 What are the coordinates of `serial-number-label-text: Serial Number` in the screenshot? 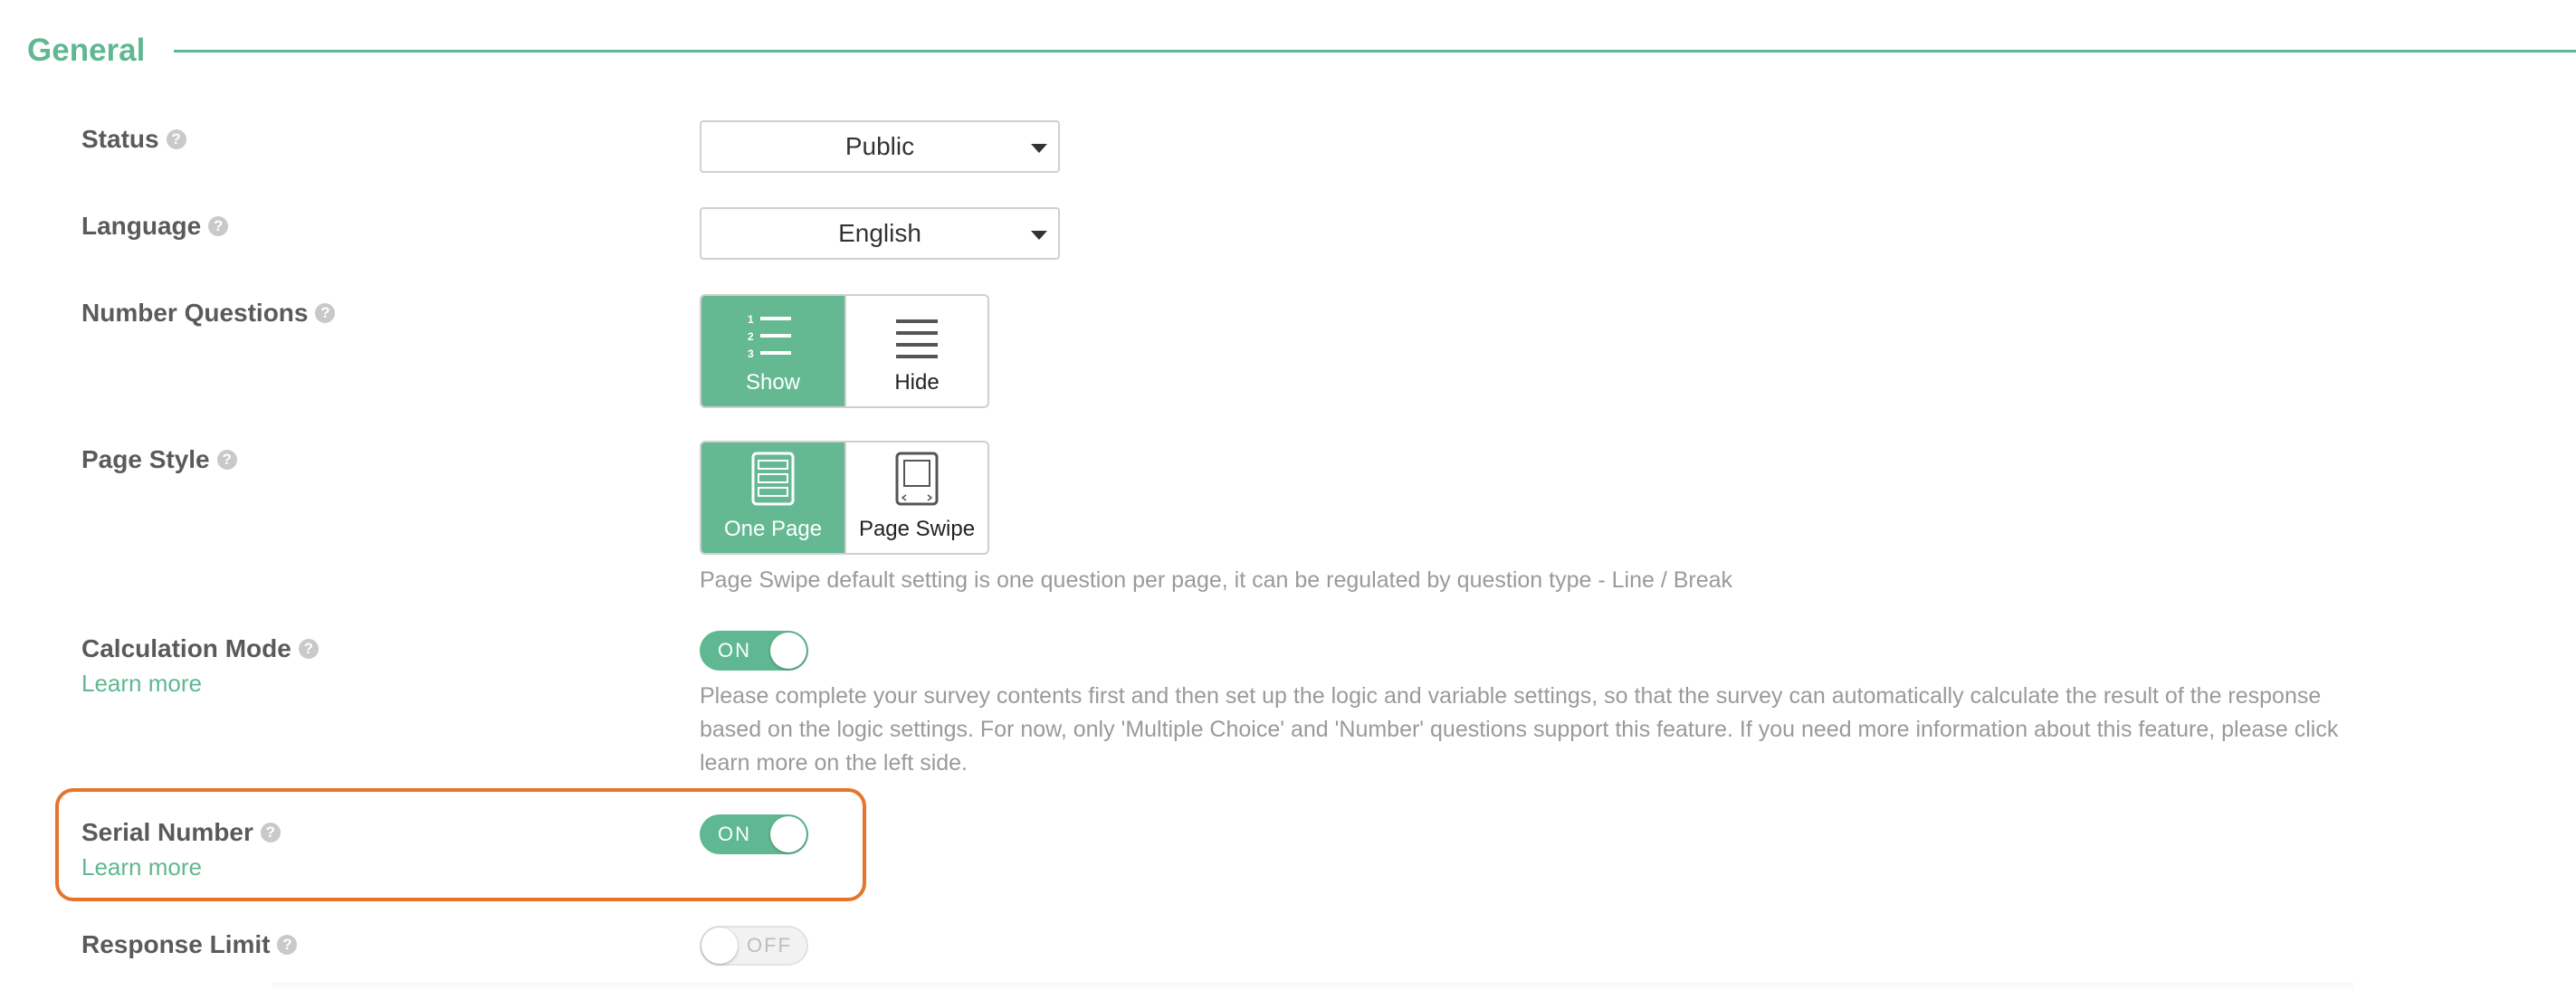 It's located at (167, 832).